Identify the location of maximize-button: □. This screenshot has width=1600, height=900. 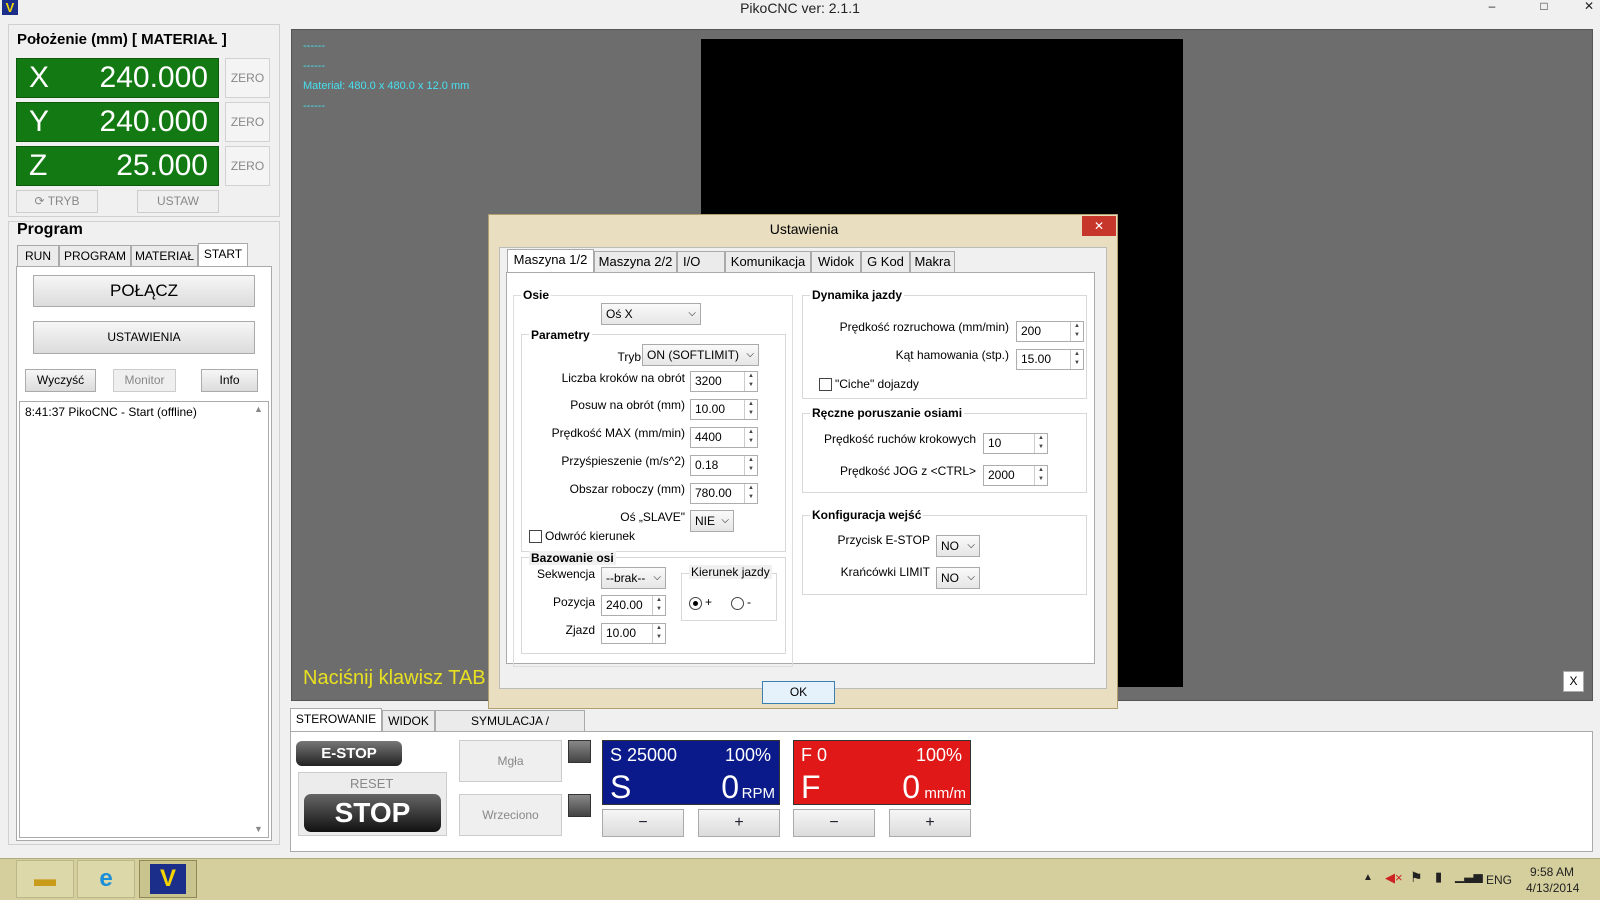
(1544, 7).